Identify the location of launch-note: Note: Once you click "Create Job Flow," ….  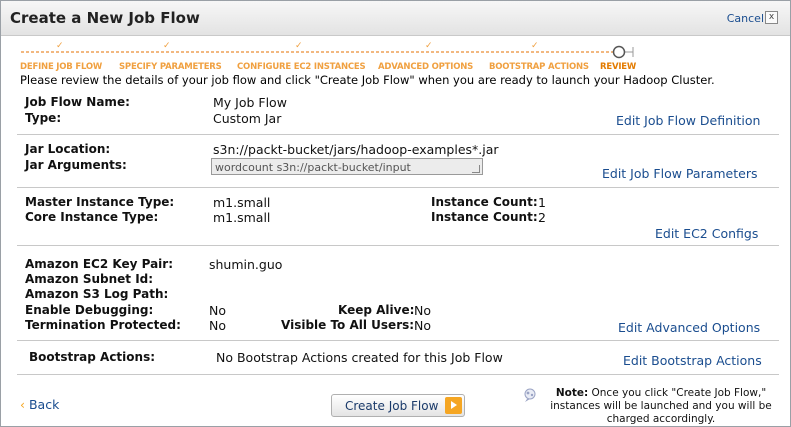
(661, 406).